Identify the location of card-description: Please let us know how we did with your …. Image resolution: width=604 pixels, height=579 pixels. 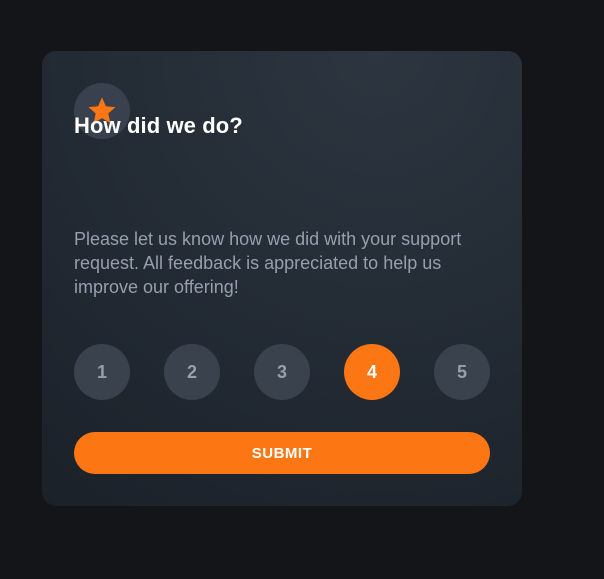
(268, 263).